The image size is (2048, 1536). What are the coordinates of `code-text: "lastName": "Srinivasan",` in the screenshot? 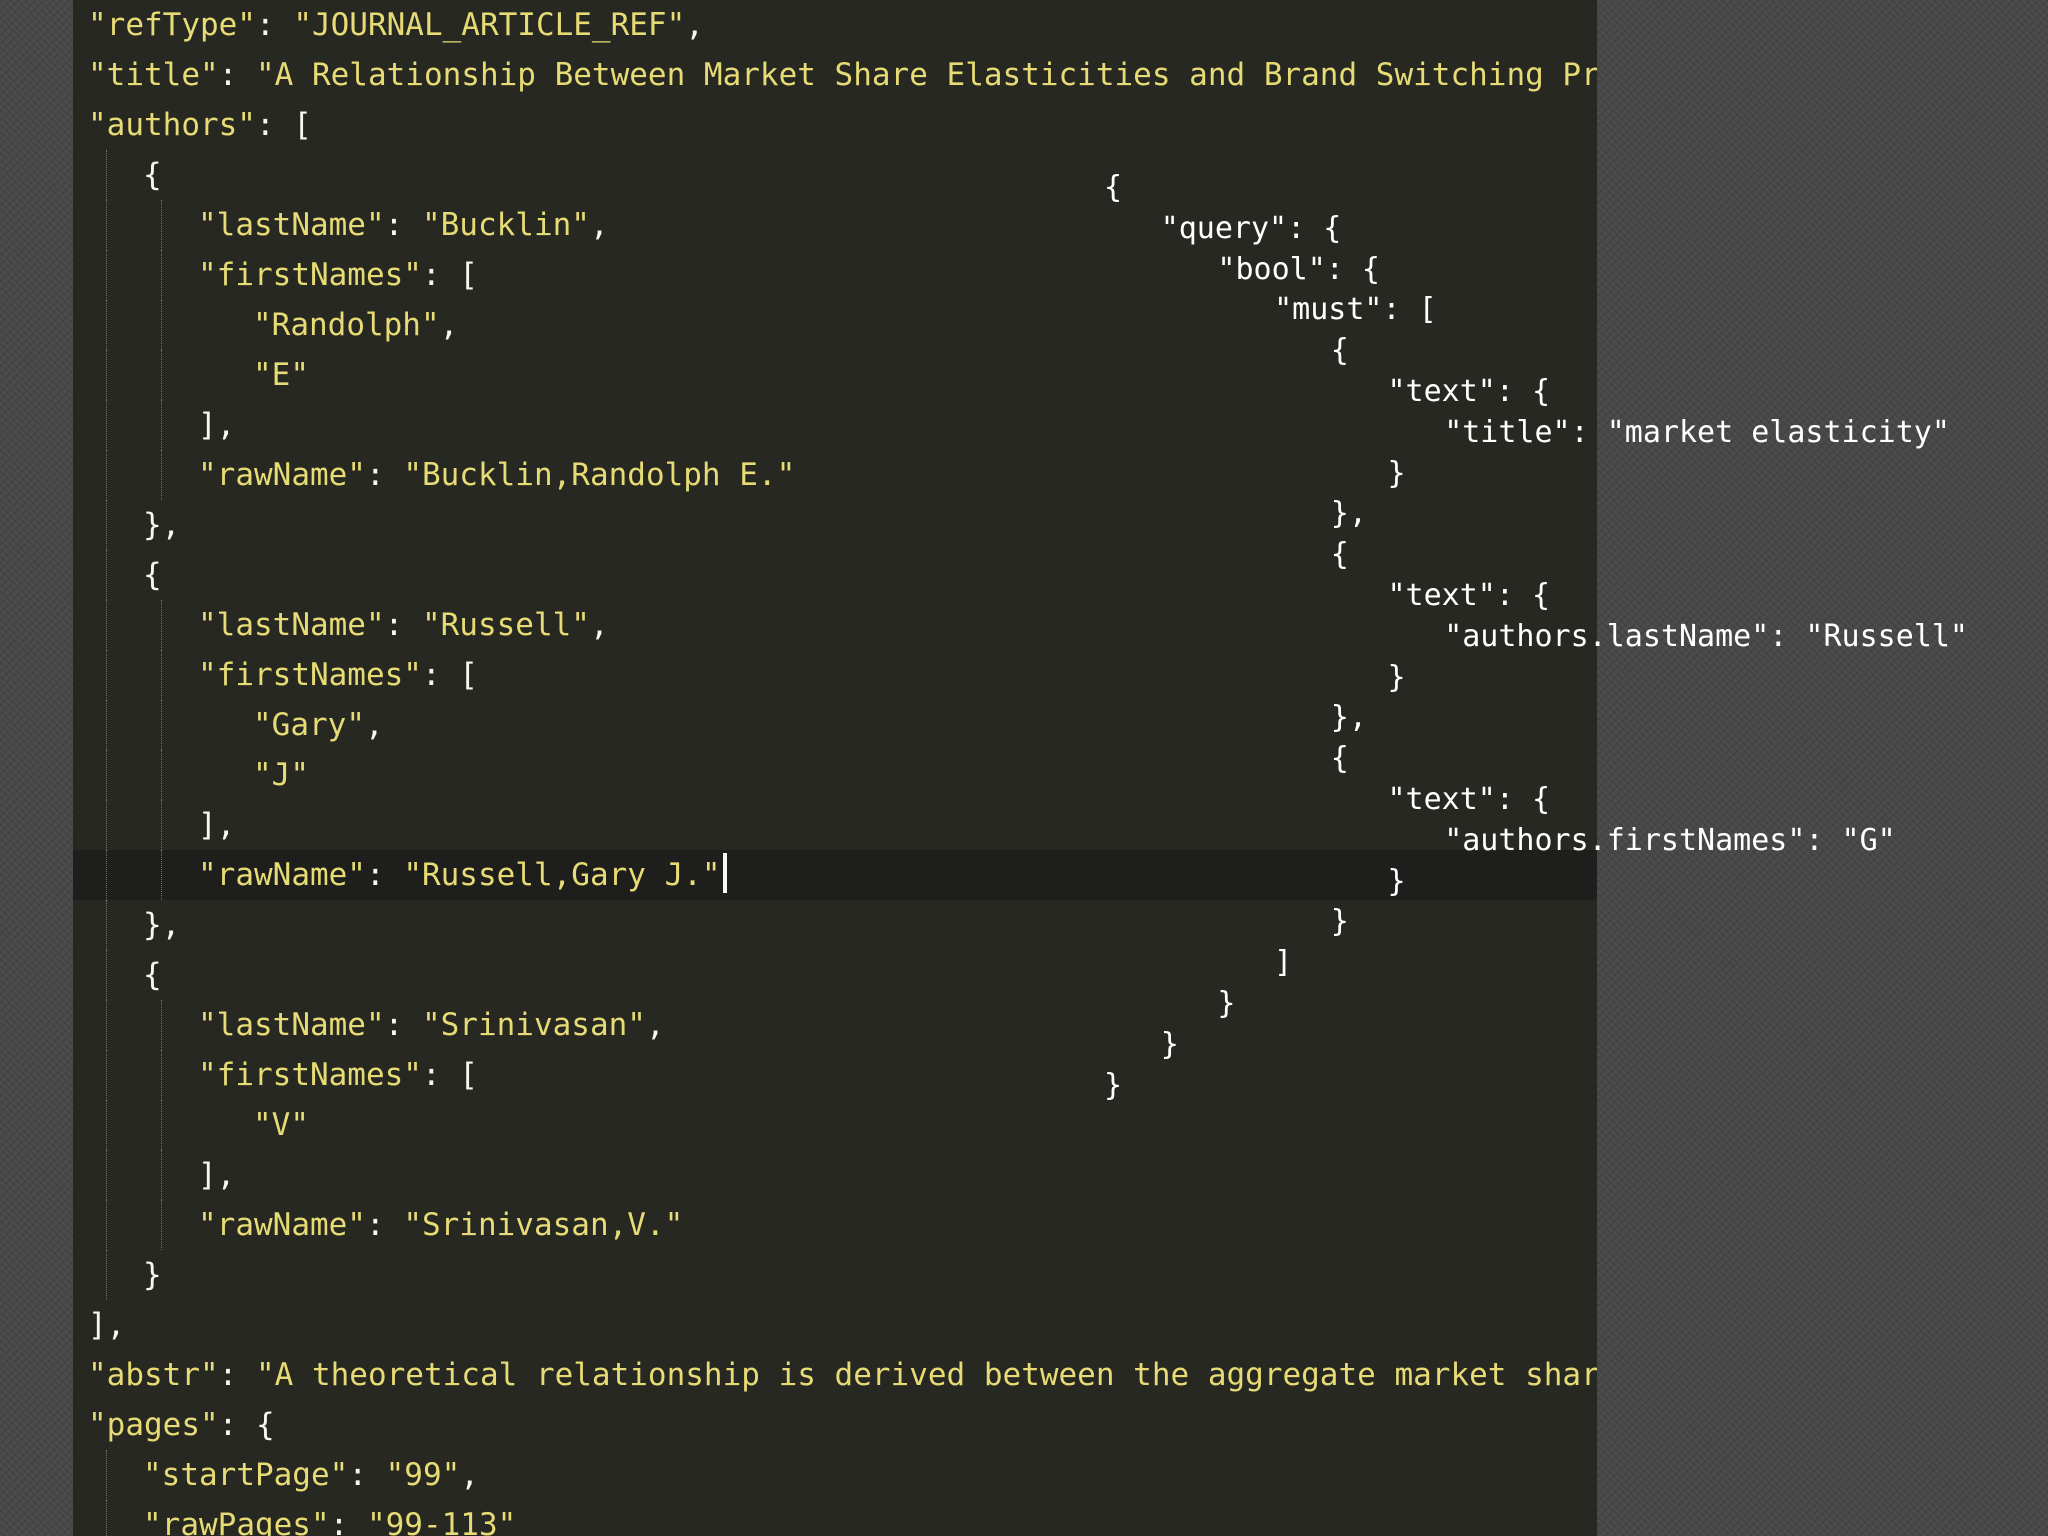 It's located at (431, 1025).